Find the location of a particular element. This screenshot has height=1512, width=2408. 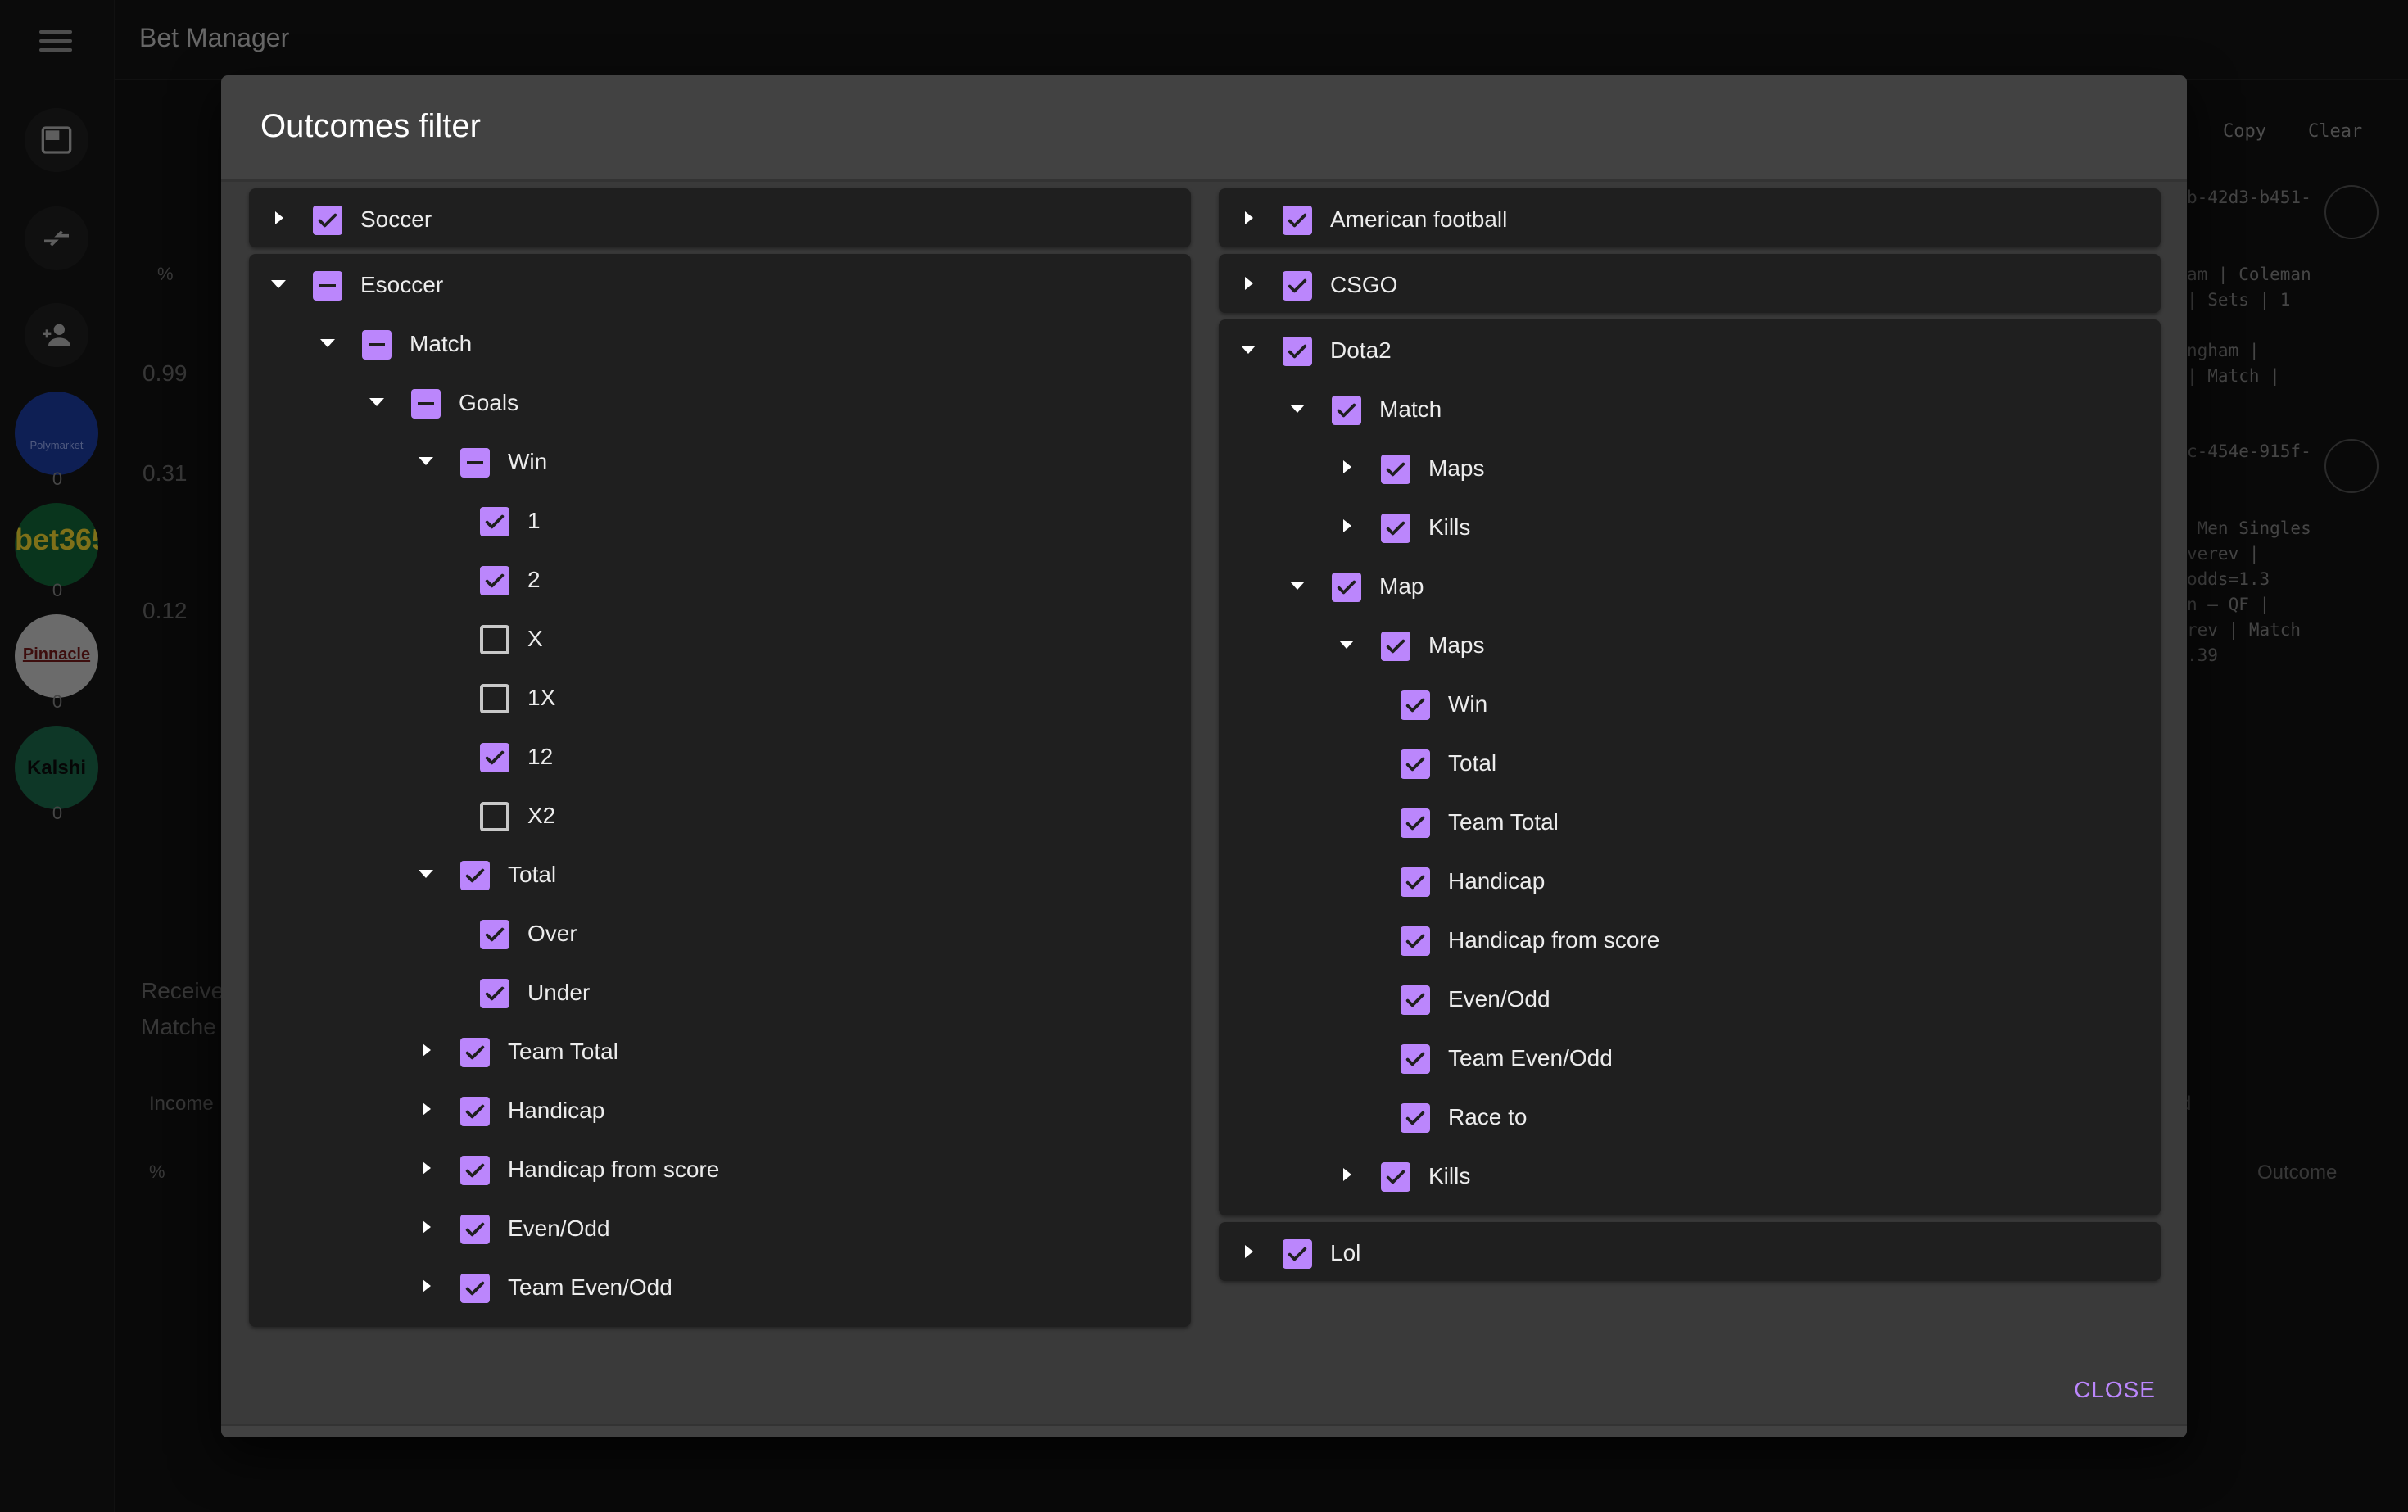

tree-node-under: Under is located at coordinates (720, 992).